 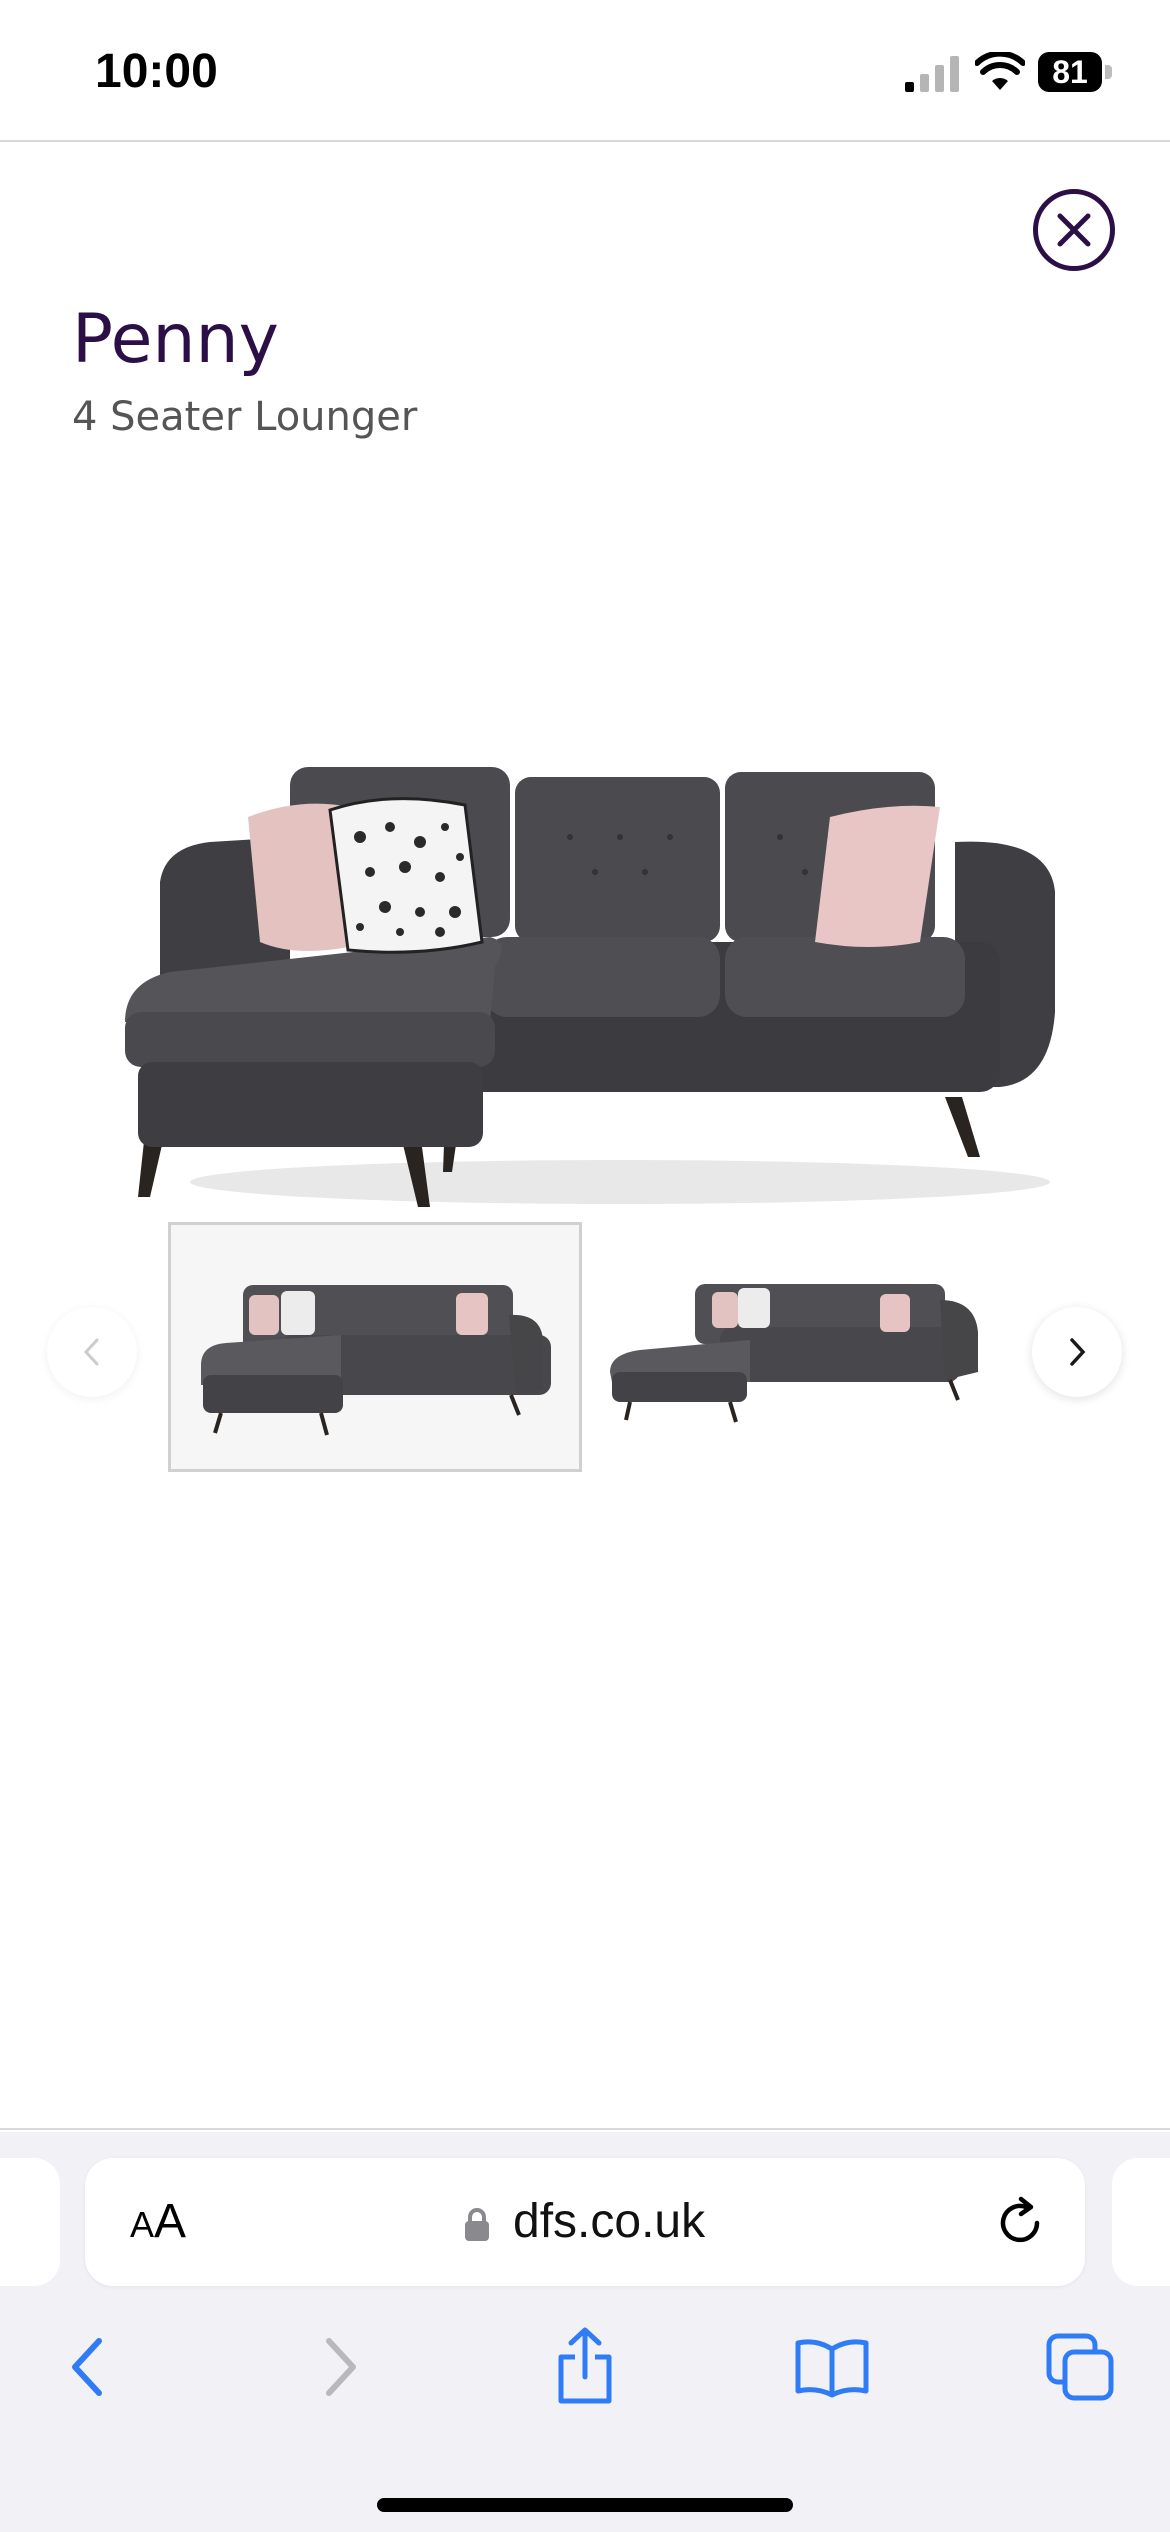 I want to click on close-button, so click(x=1074, y=230).